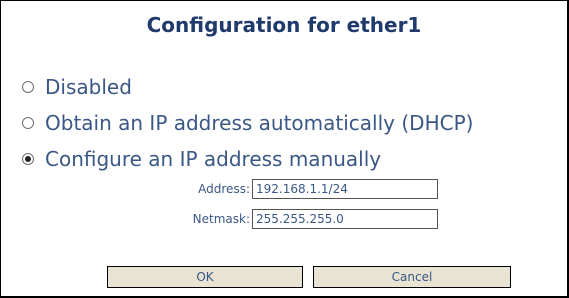 The height and width of the screenshot is (298, 569). Describe the element at coordinates (28, 159) in the screenshot. I see `radio-manual` at that location.